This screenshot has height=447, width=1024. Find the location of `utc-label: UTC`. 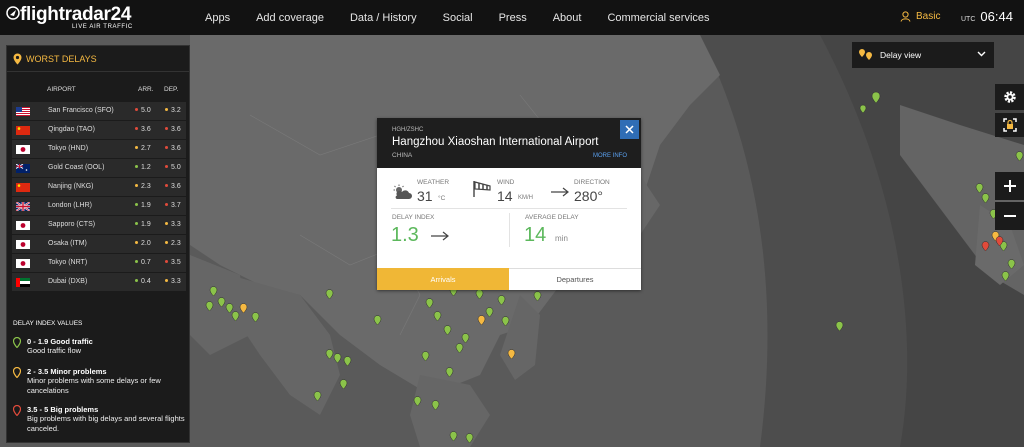

utc-label: UTC is located at coordinates (968, 19).